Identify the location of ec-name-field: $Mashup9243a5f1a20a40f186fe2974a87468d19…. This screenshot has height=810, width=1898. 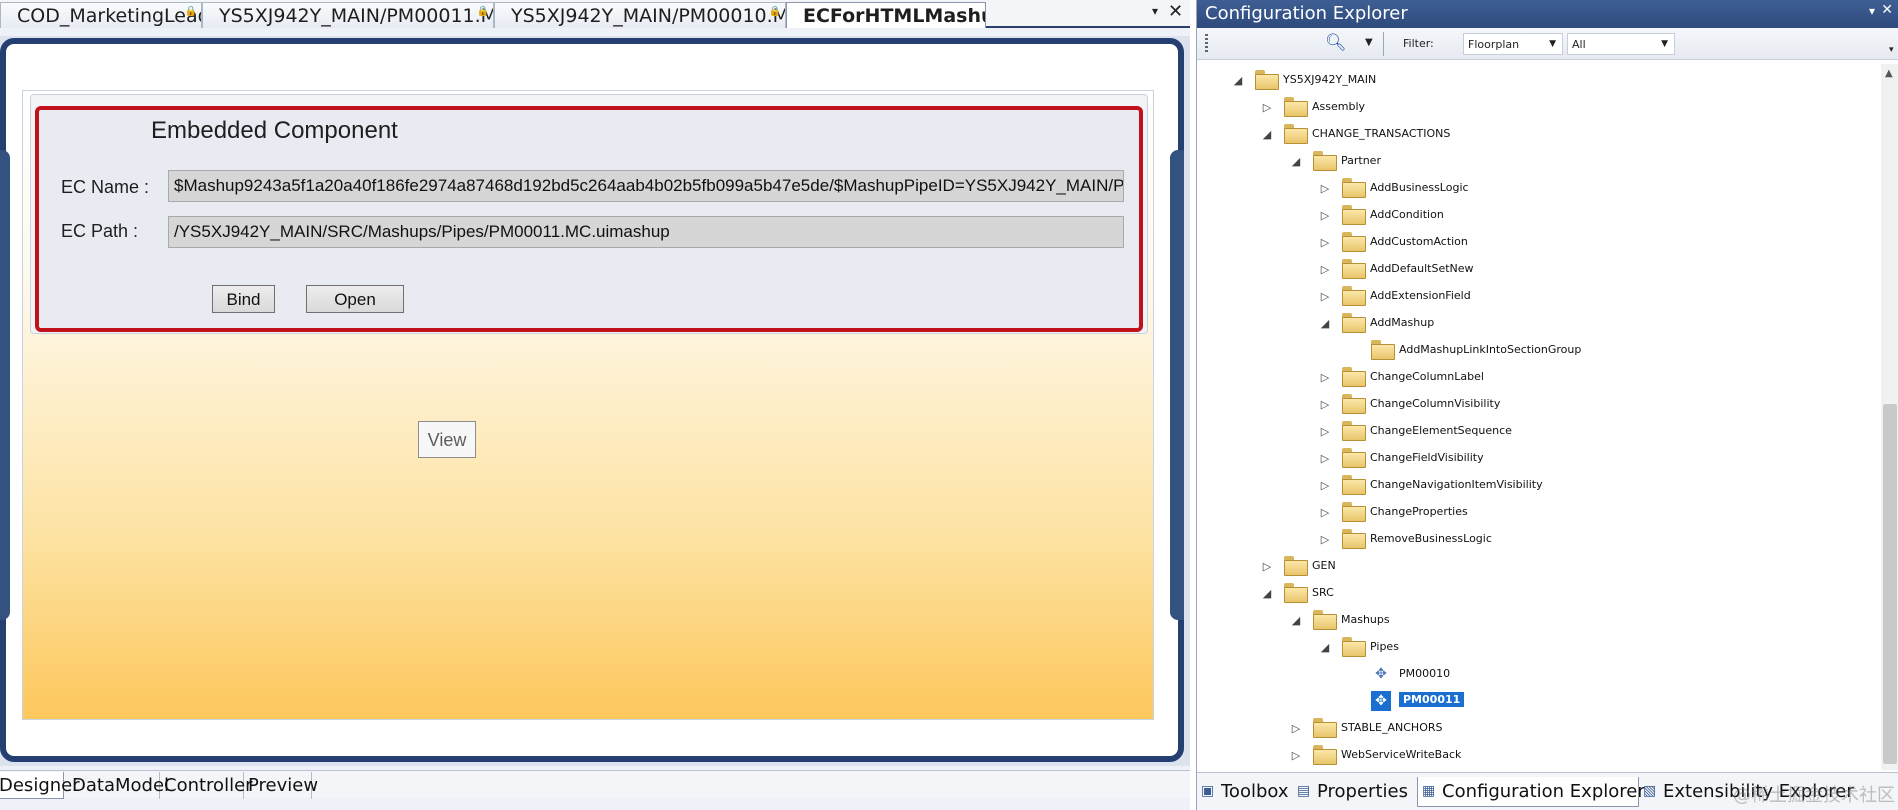
(646, 186).